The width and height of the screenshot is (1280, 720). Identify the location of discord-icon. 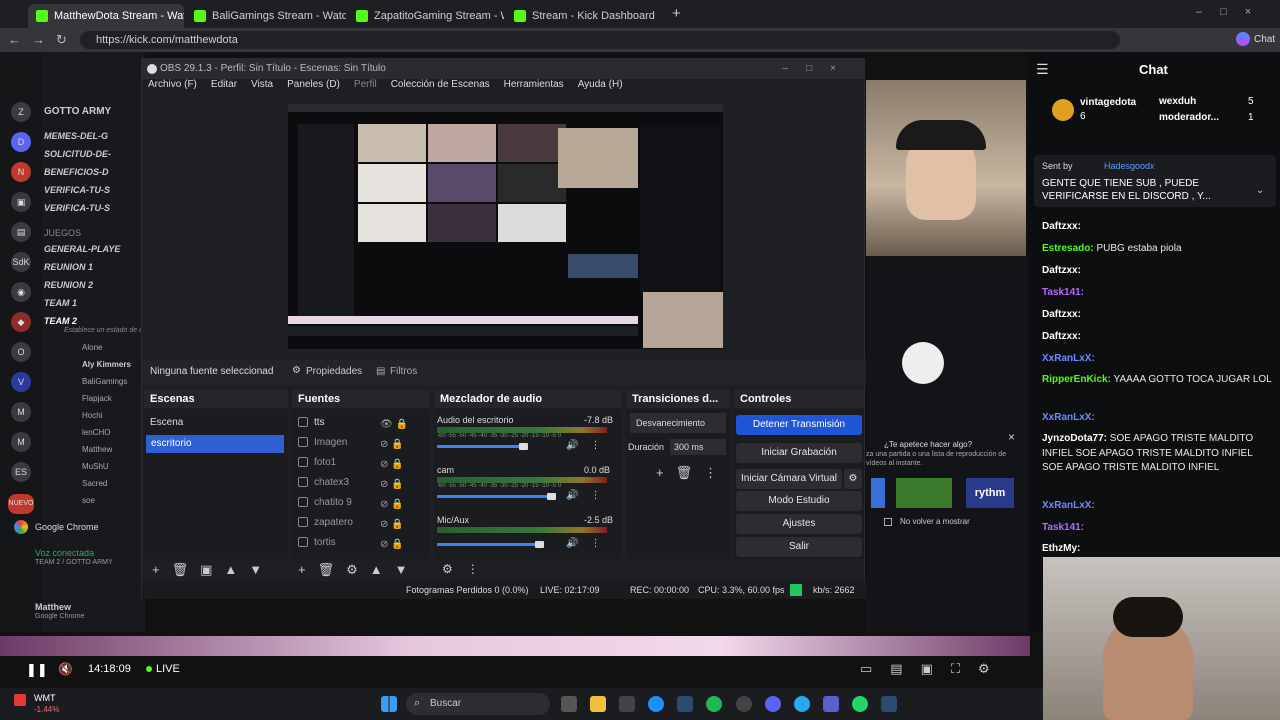
(773, 704).